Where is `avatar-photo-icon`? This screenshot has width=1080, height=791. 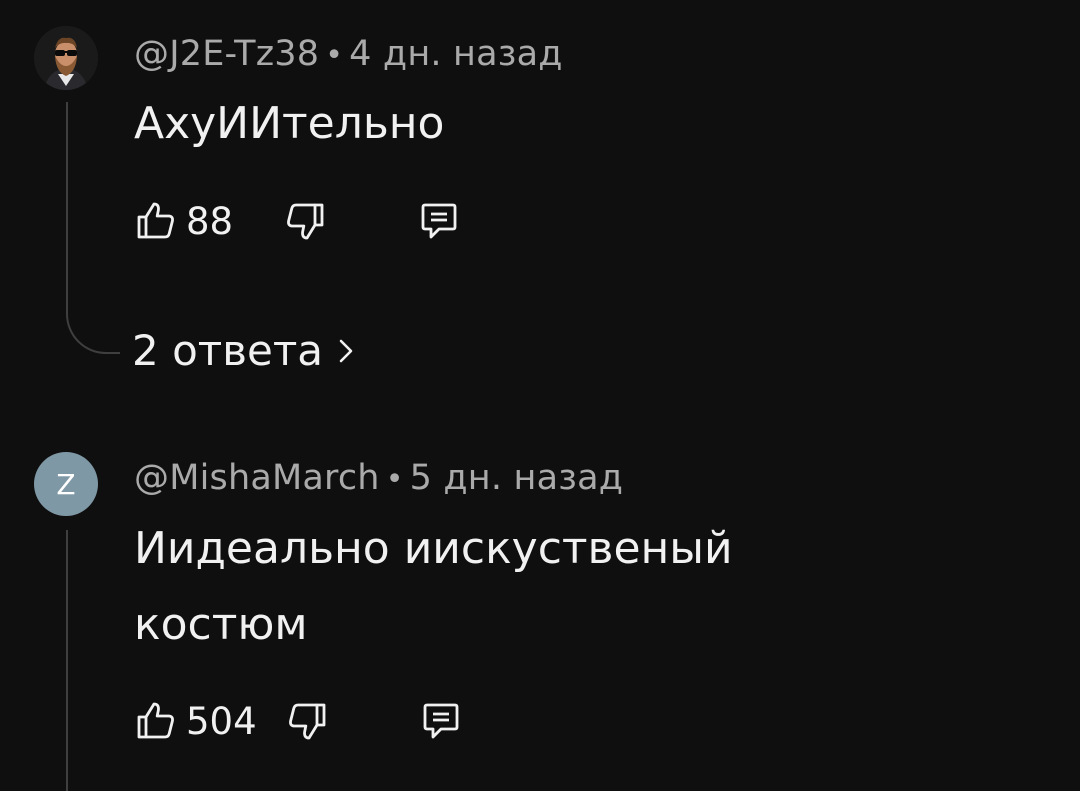 avatar-photo-icon is located at coordinates (66, 58).